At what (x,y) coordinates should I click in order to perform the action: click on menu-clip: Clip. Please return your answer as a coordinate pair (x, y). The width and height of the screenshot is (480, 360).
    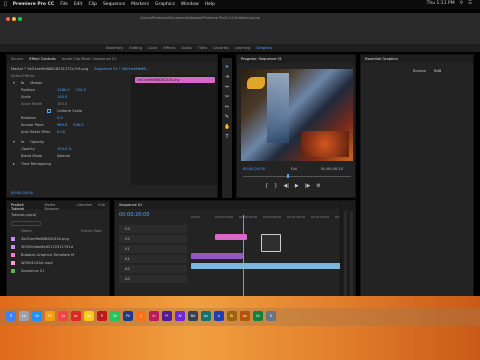
    Looking at the image, I should click on (92, 4).